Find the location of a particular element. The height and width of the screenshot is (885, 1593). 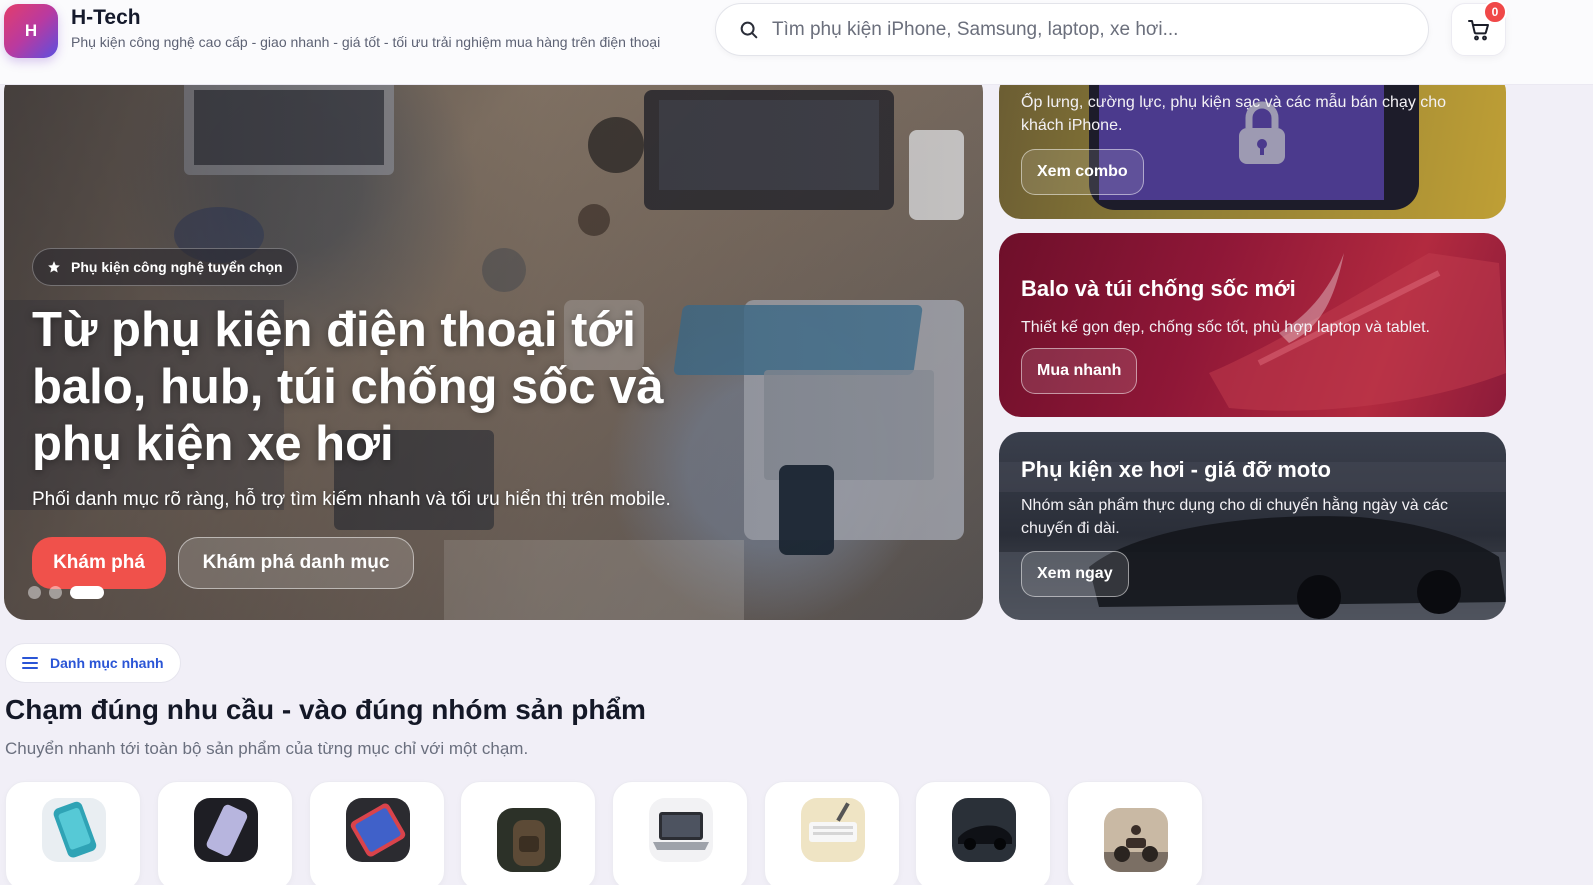

view-now-button: Xem ngay is located at coordinates (1075, 574).